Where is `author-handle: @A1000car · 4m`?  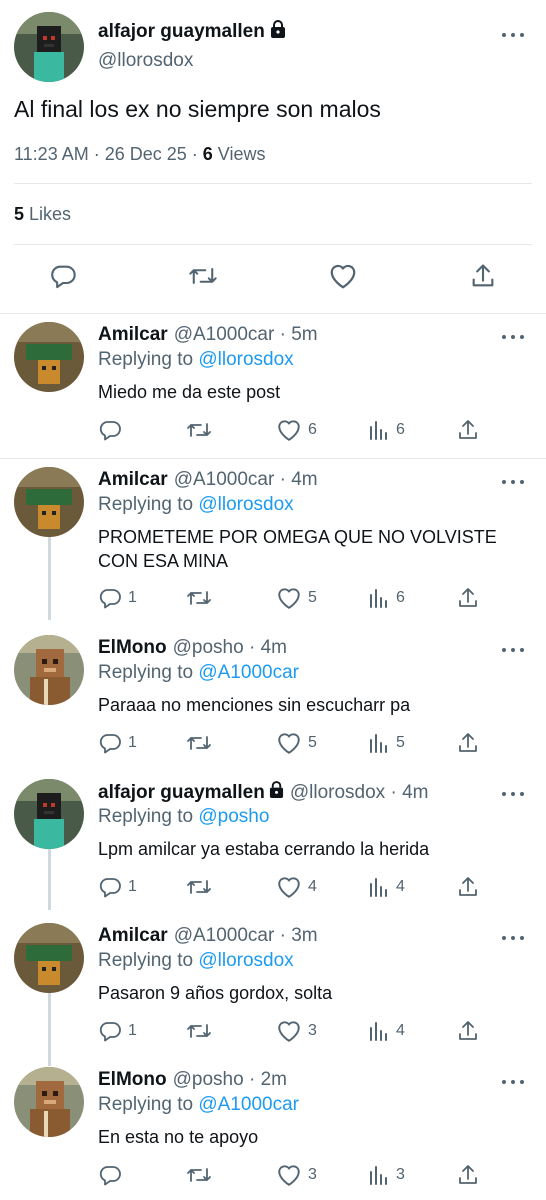
author-handle: @A1000car · 4m is located at coordinates (246, 480).